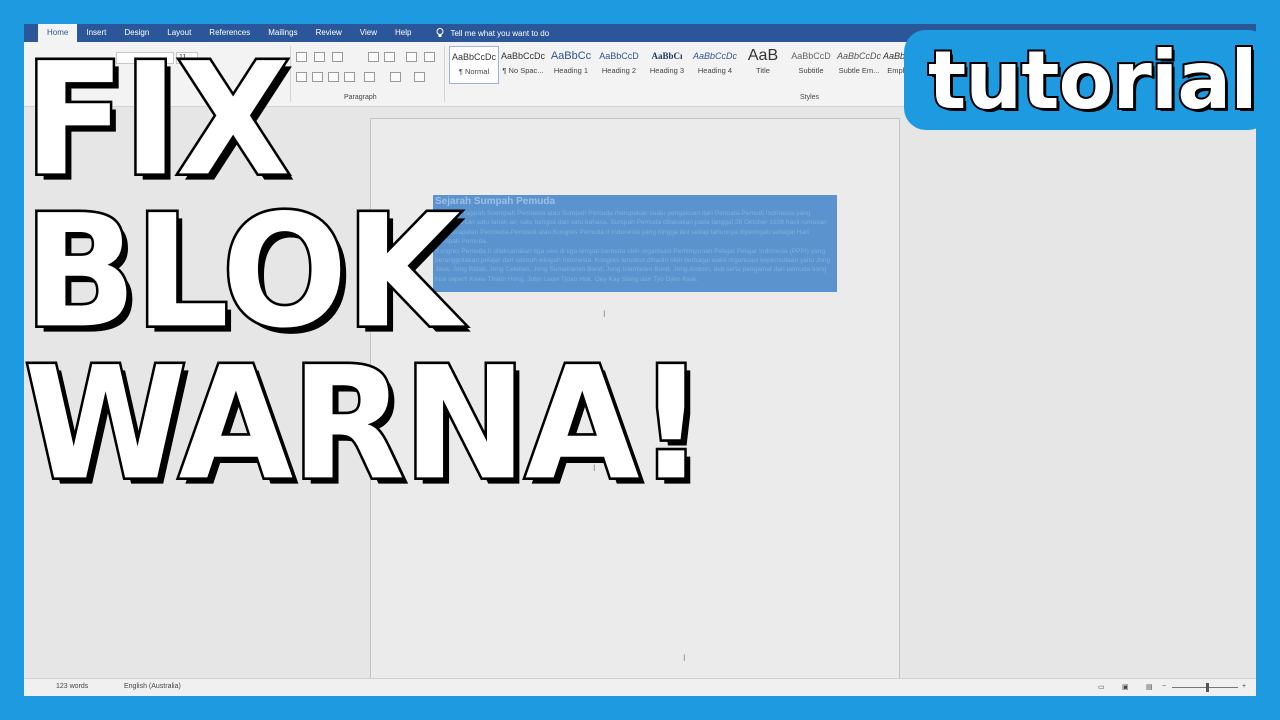 Image resolution: width=1280 pixels, height=720 pixels. Describe the element at coordinates (811, 70) in the screenshot. I see `style-name: Subtitle` at that location.